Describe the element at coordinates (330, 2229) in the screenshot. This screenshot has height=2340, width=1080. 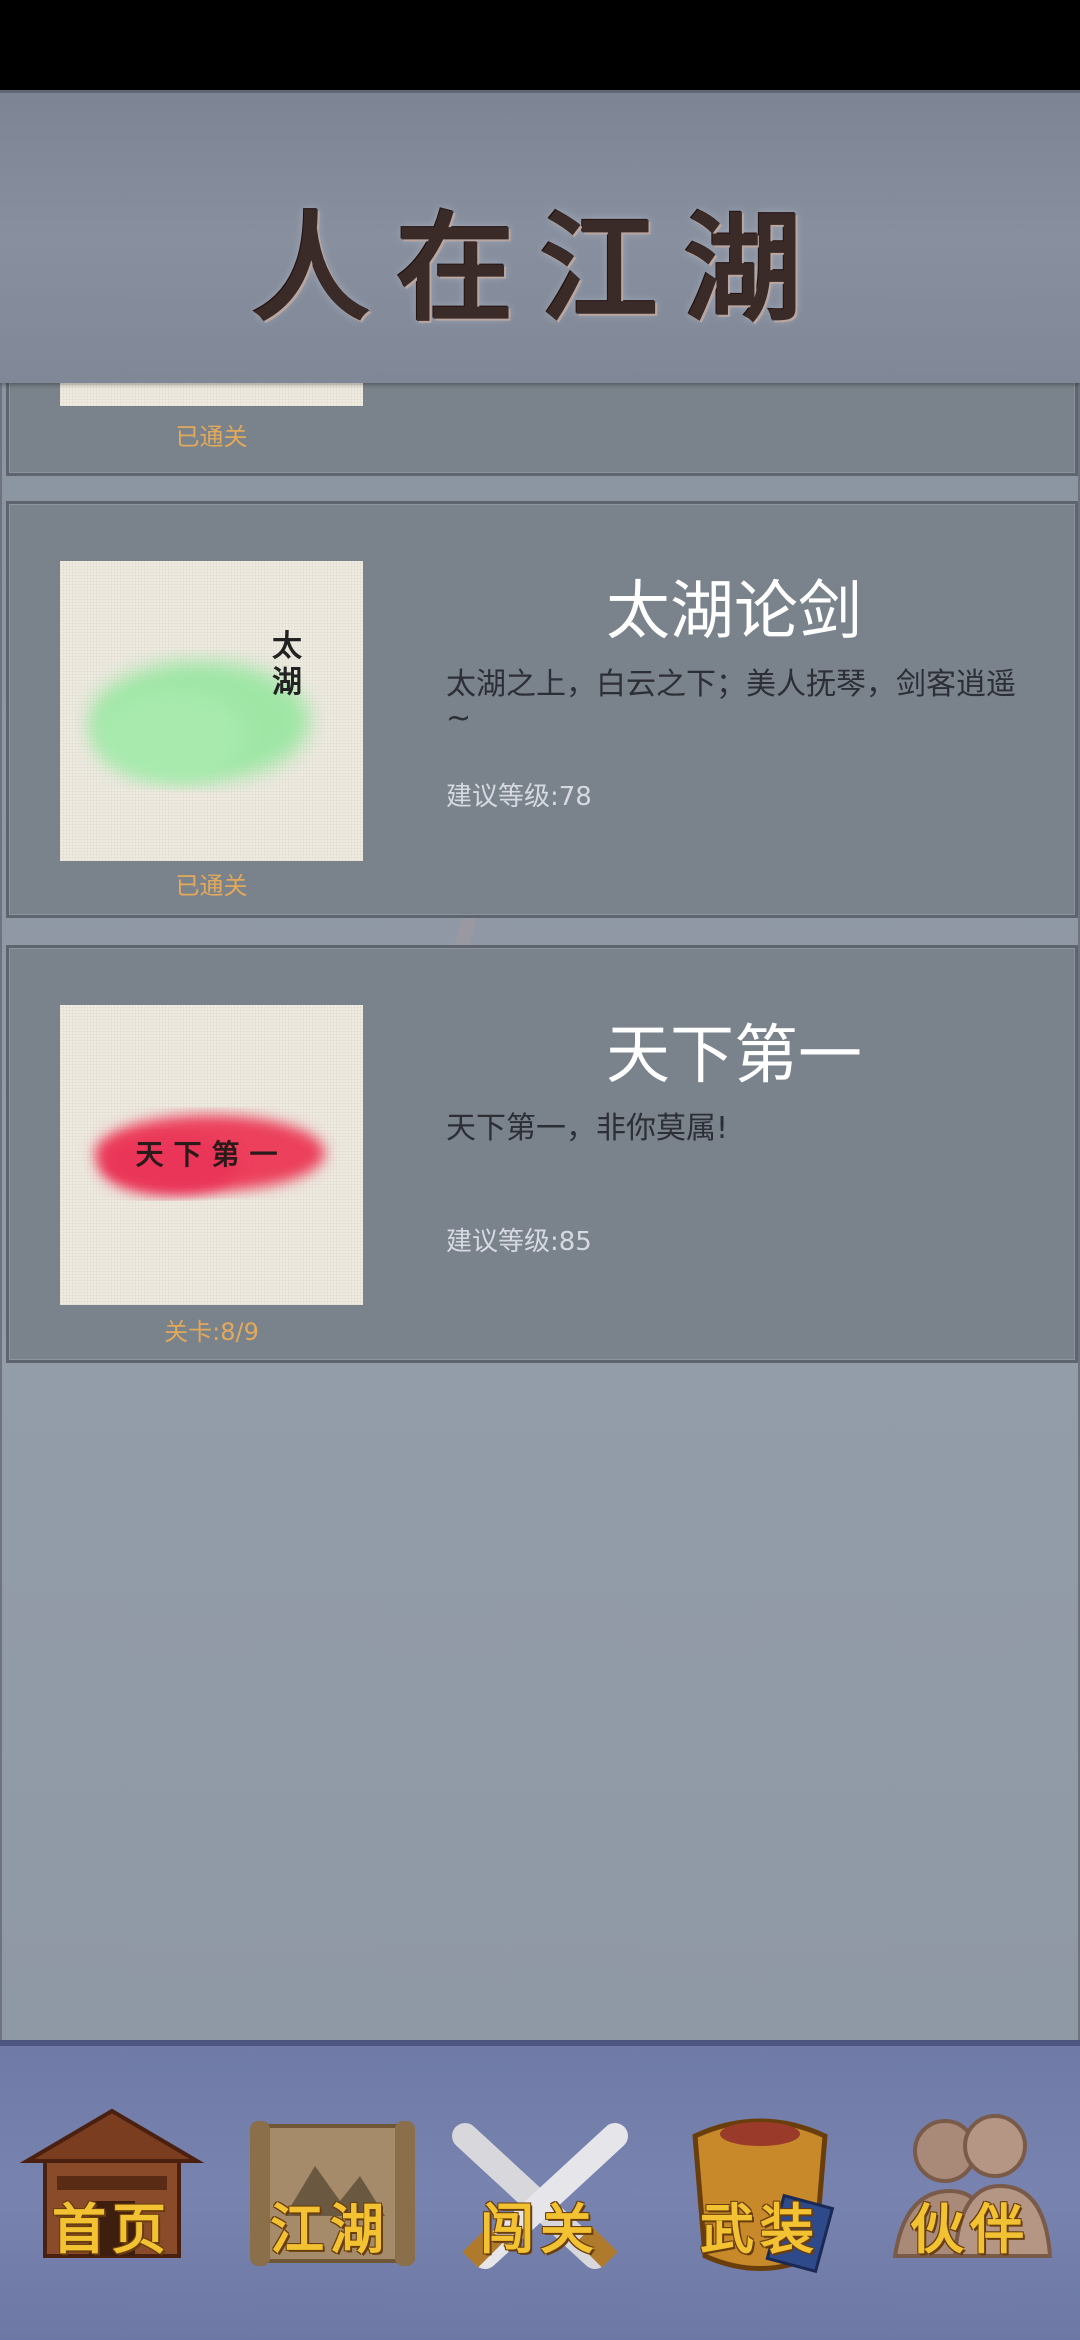
I see `nav-label: 江湖` at that location.